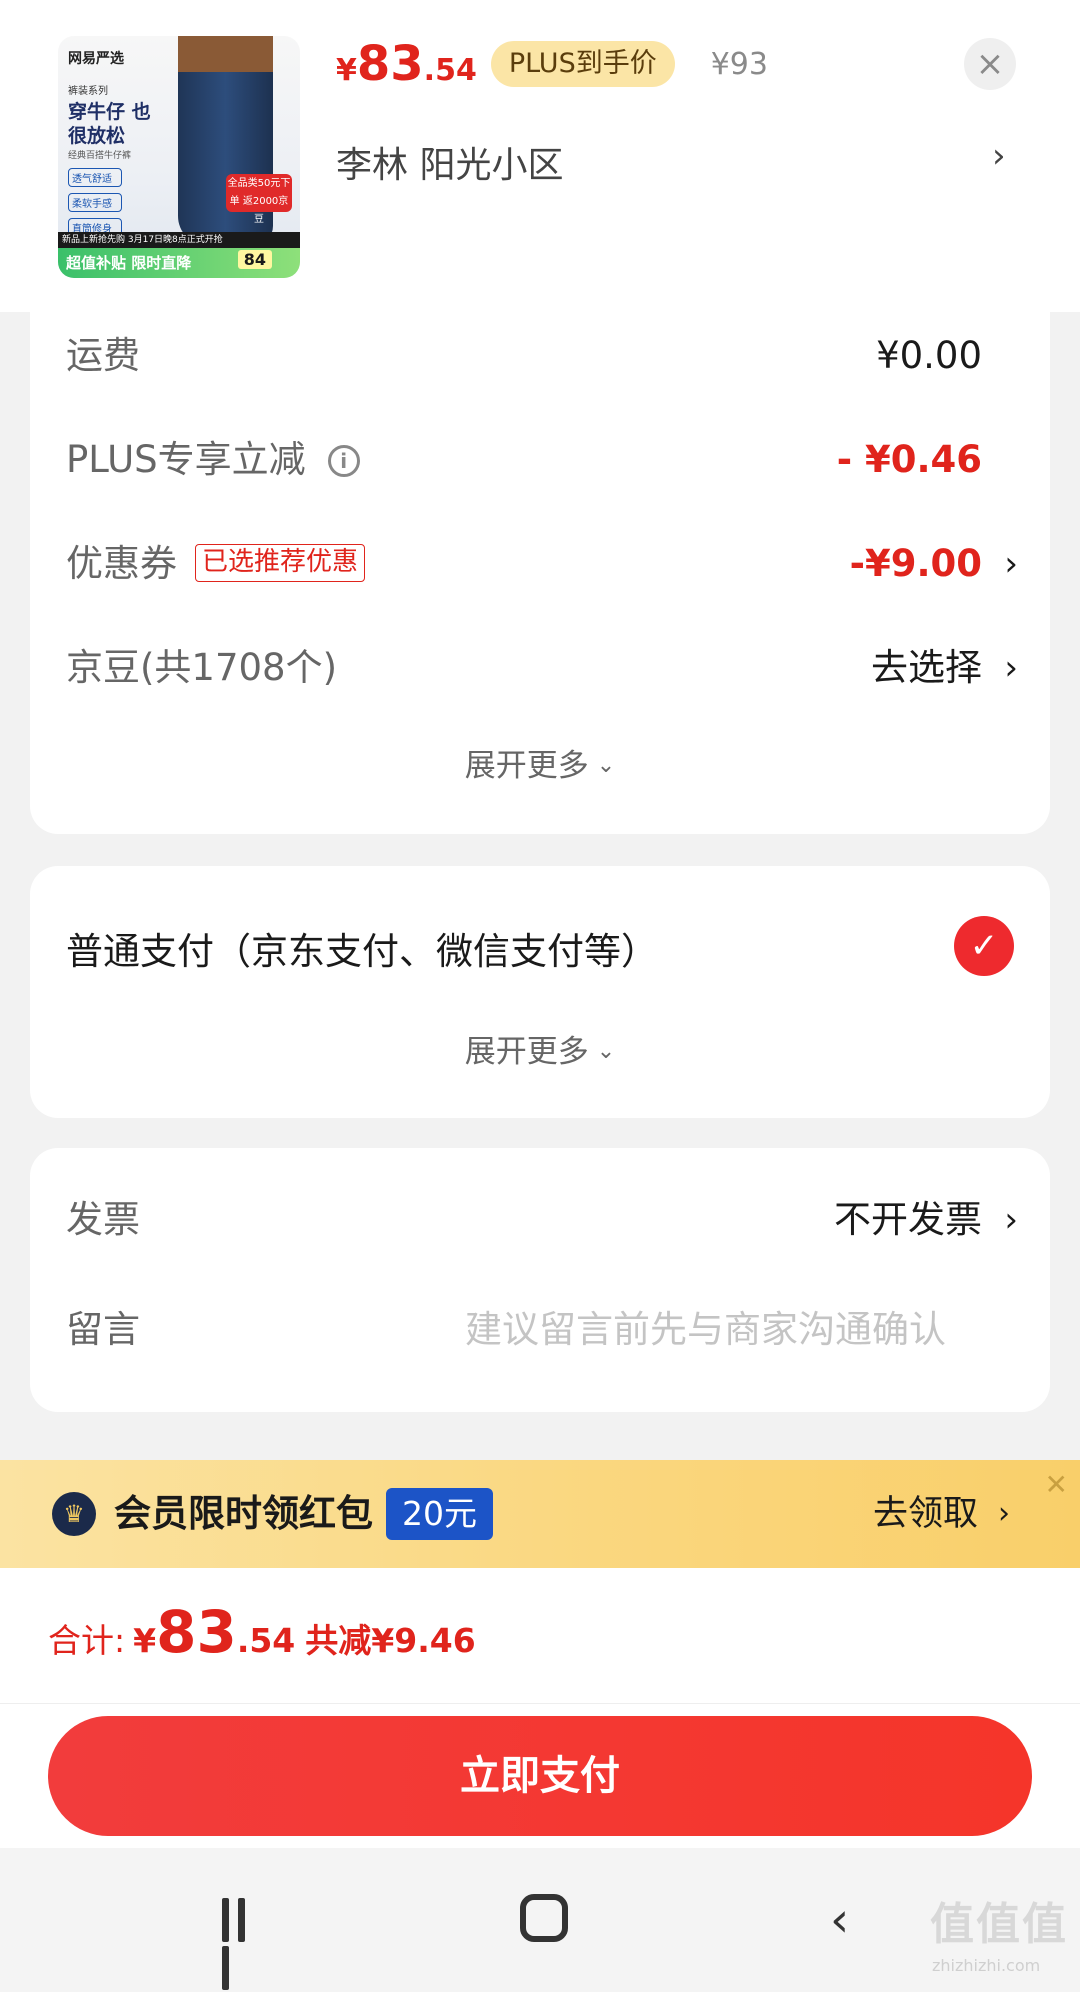  Describe the element at coordinates (540, 1636) in the screenshot. I see `order-summary: 合计: ¥83.54 共减¥9.46` at that location.